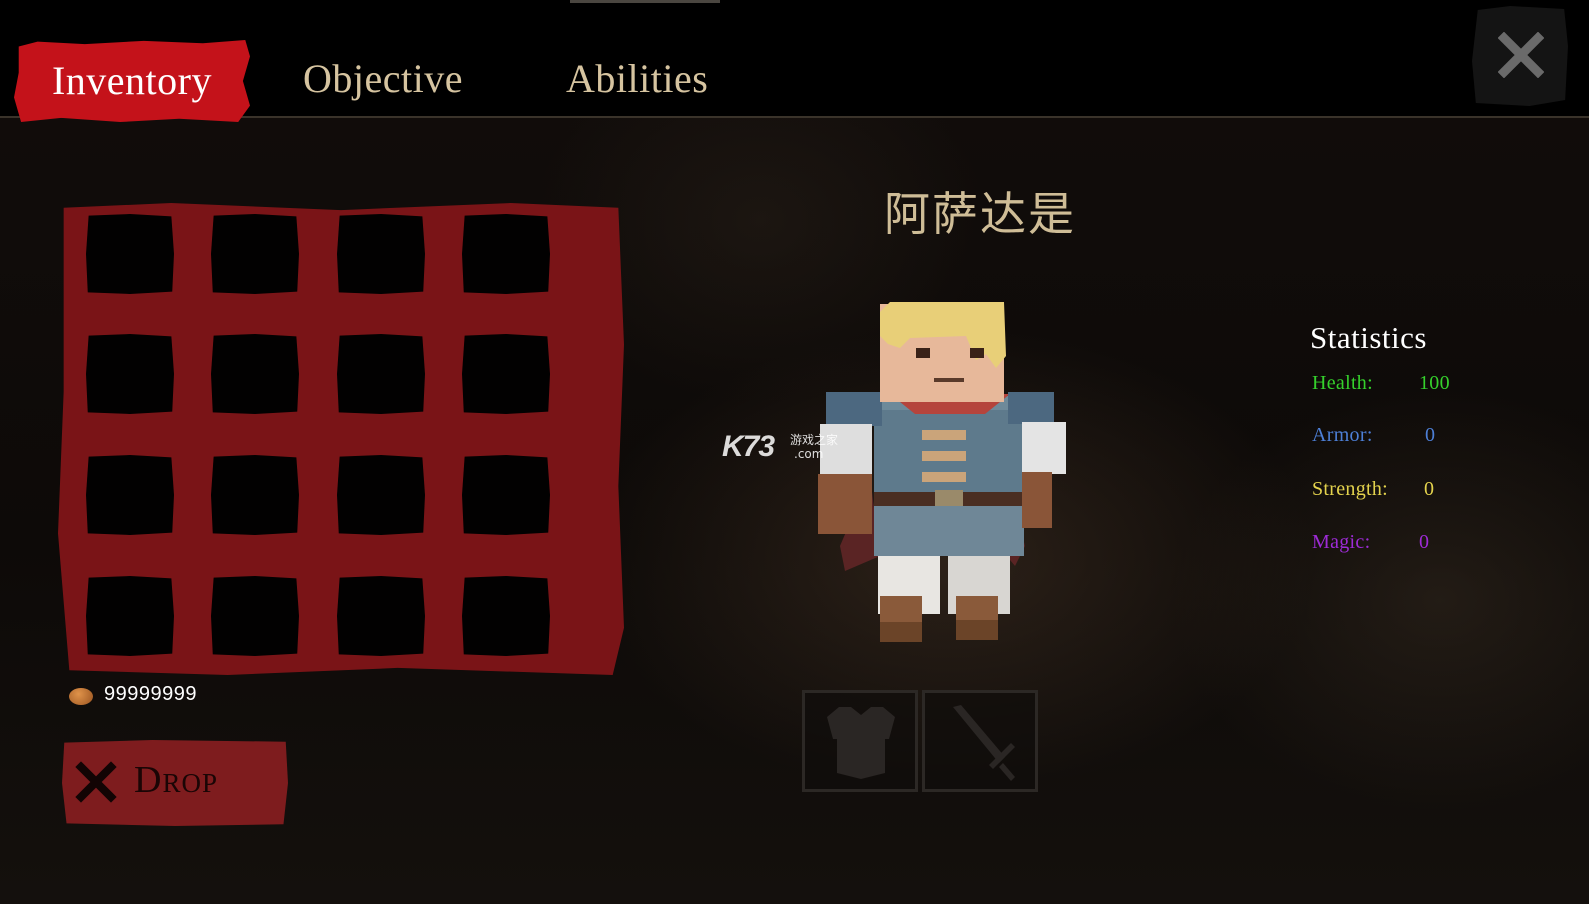 This screenshot has width=1589, height=904. Describe the element at coordinates (176, 780) in the screenshot. I see `drop-label: Drop` at that location.